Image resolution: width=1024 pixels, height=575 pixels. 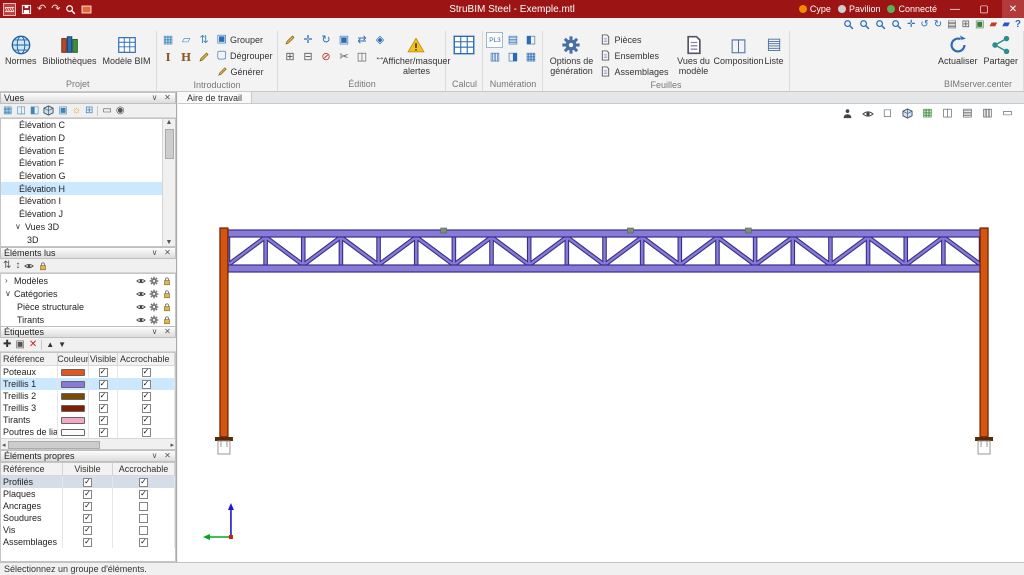 I want to click on table-row-soudures: Soudures, so click(x=88, y=518).